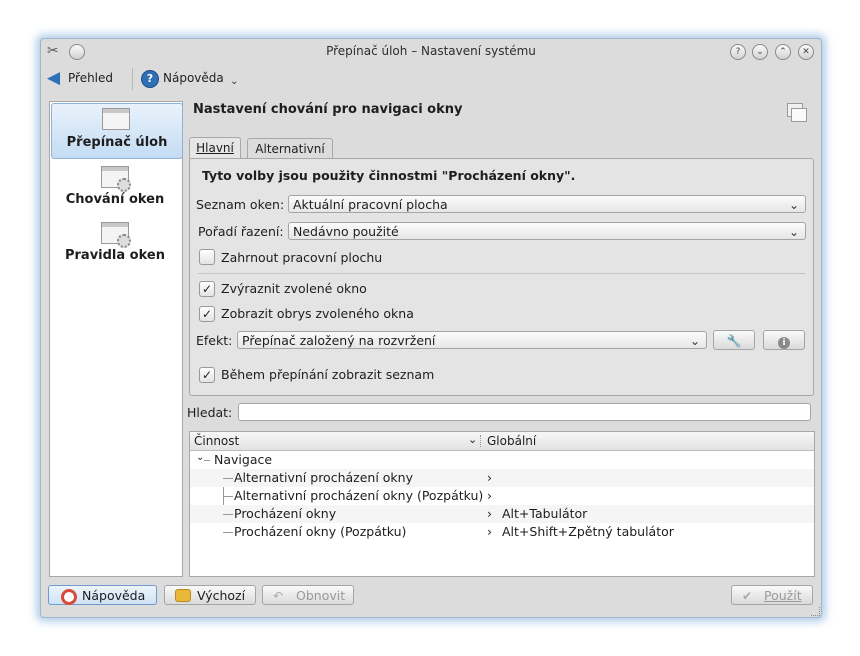 This screenshot has width=860, height=656. I want to click on action-name: Alternativní procházení okny (Pozpátku), so click(359, 495).